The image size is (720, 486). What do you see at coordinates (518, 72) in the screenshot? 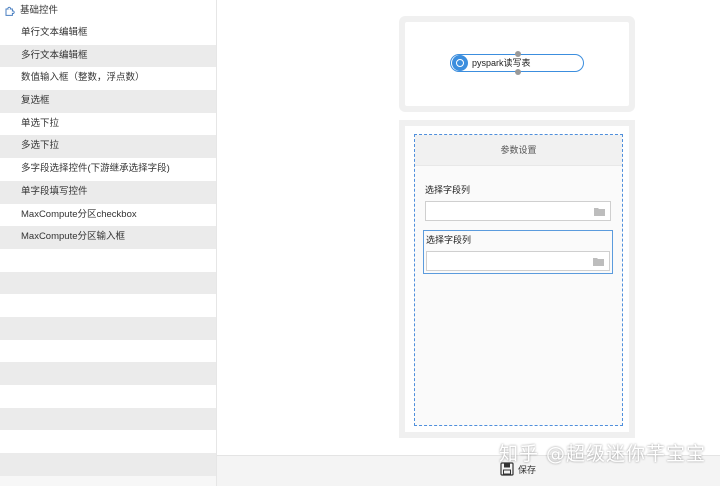
I see `output-port` at bounding box center [518, 72].